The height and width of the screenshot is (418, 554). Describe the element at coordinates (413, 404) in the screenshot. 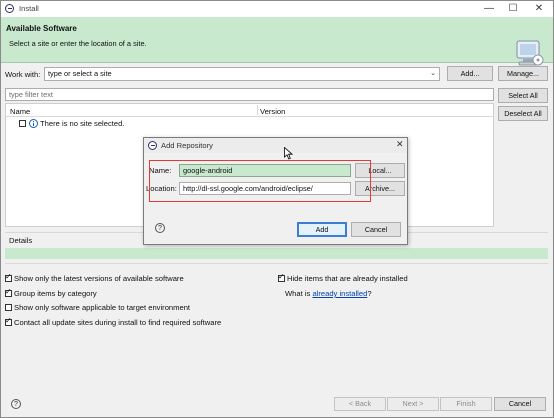

I see `next-button: Next >` at that location.